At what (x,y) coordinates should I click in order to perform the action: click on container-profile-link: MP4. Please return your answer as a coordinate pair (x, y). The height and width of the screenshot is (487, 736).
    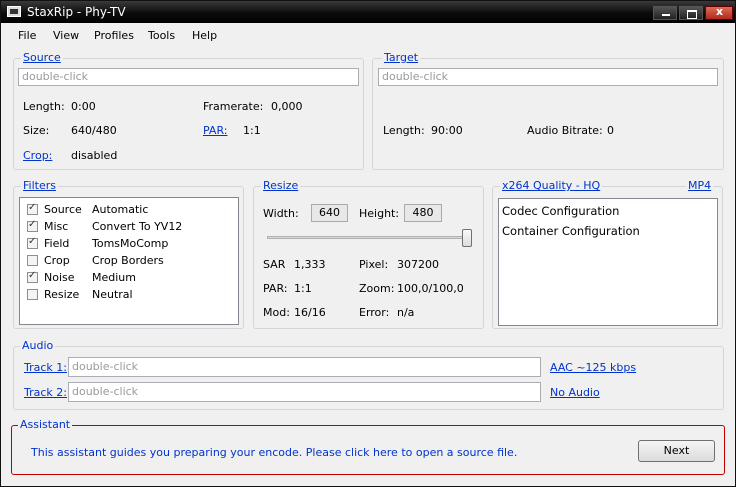
    Looking at the image, I should click on (700, 185).